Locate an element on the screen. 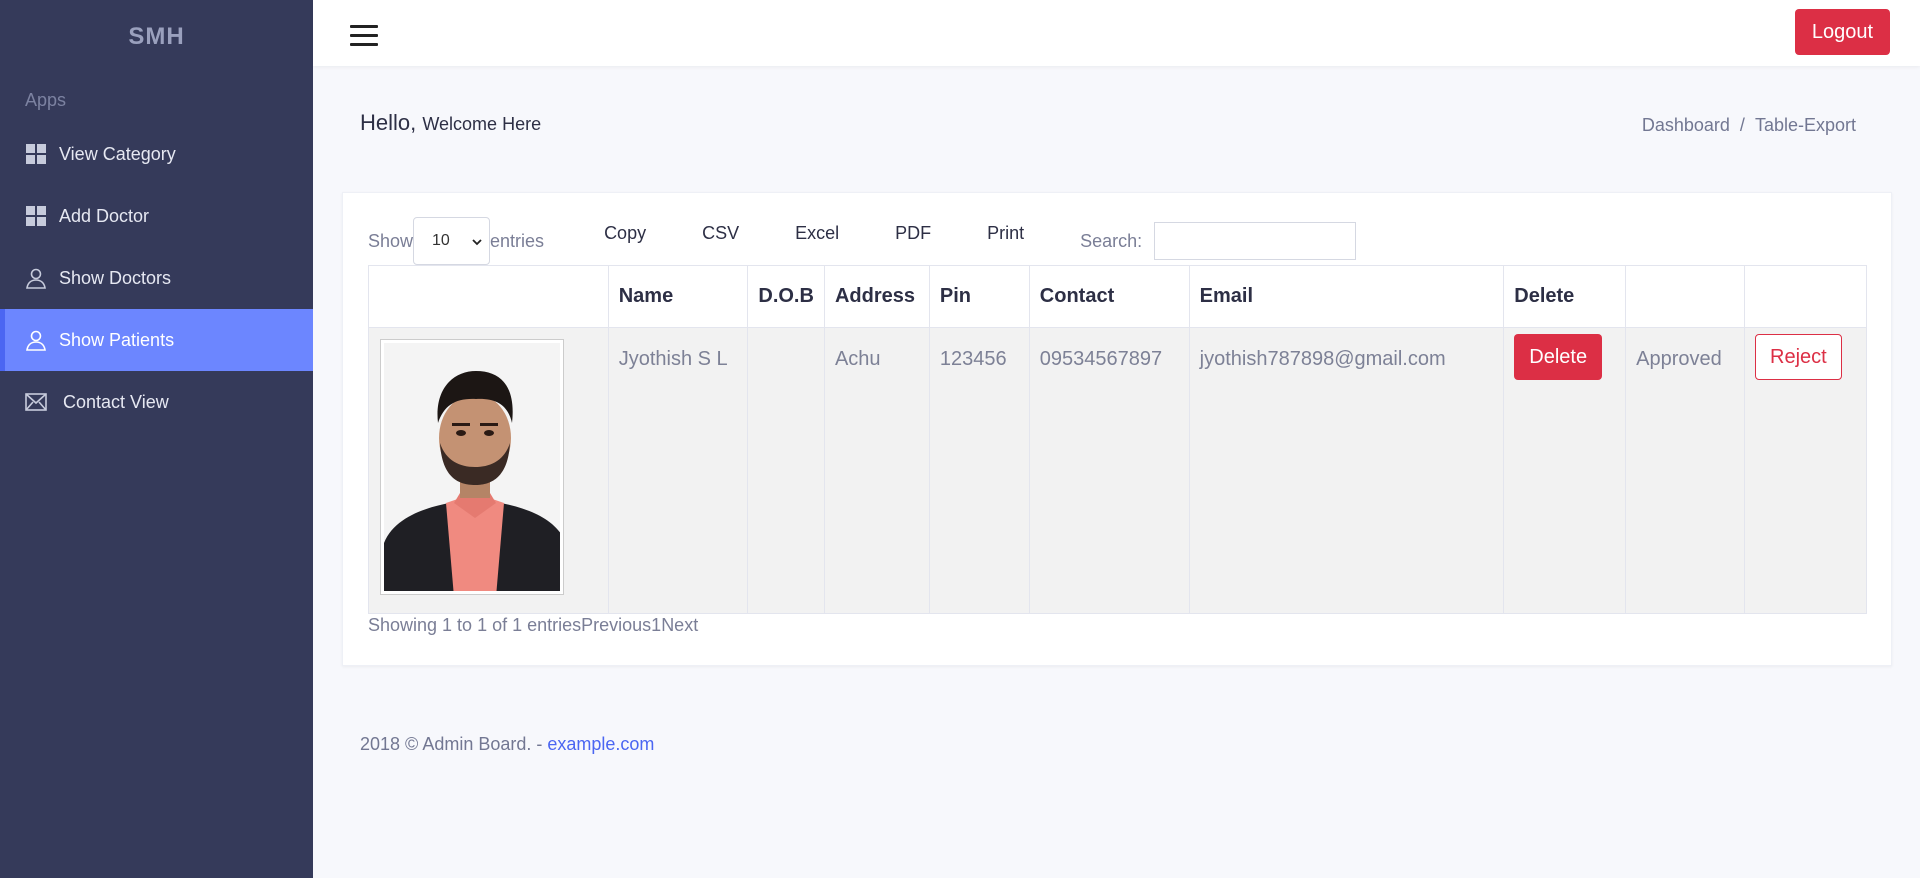 This screenshot has width=1920, height=878. next-button: Next is located at coordinates (679, 625).